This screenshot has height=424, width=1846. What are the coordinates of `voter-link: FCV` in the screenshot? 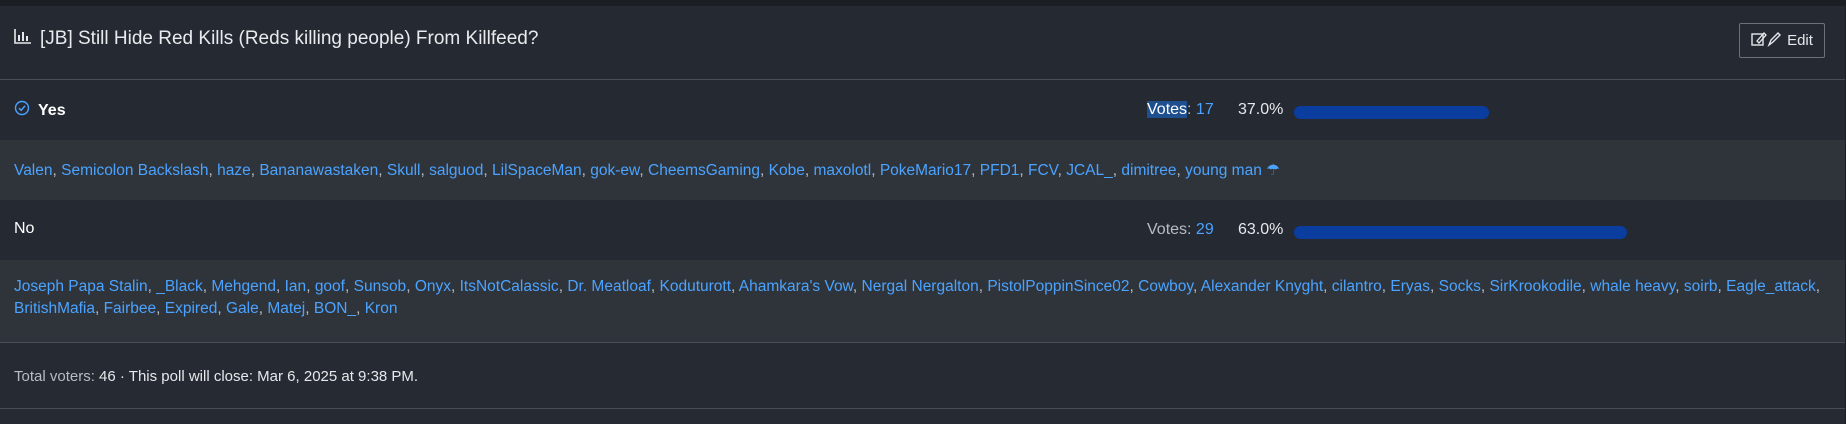 It's located at (1043, 170).